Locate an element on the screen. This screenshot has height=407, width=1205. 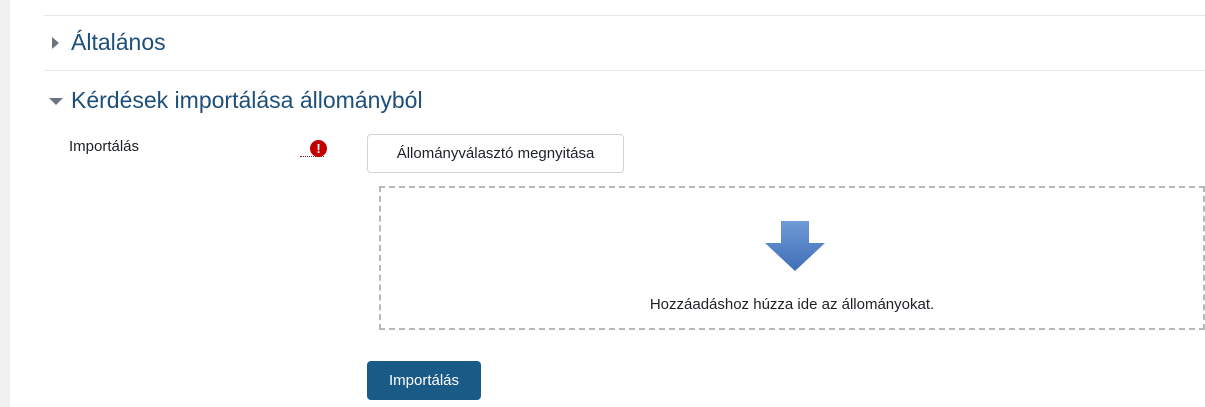
left-border is located at coordinates (5, 203).